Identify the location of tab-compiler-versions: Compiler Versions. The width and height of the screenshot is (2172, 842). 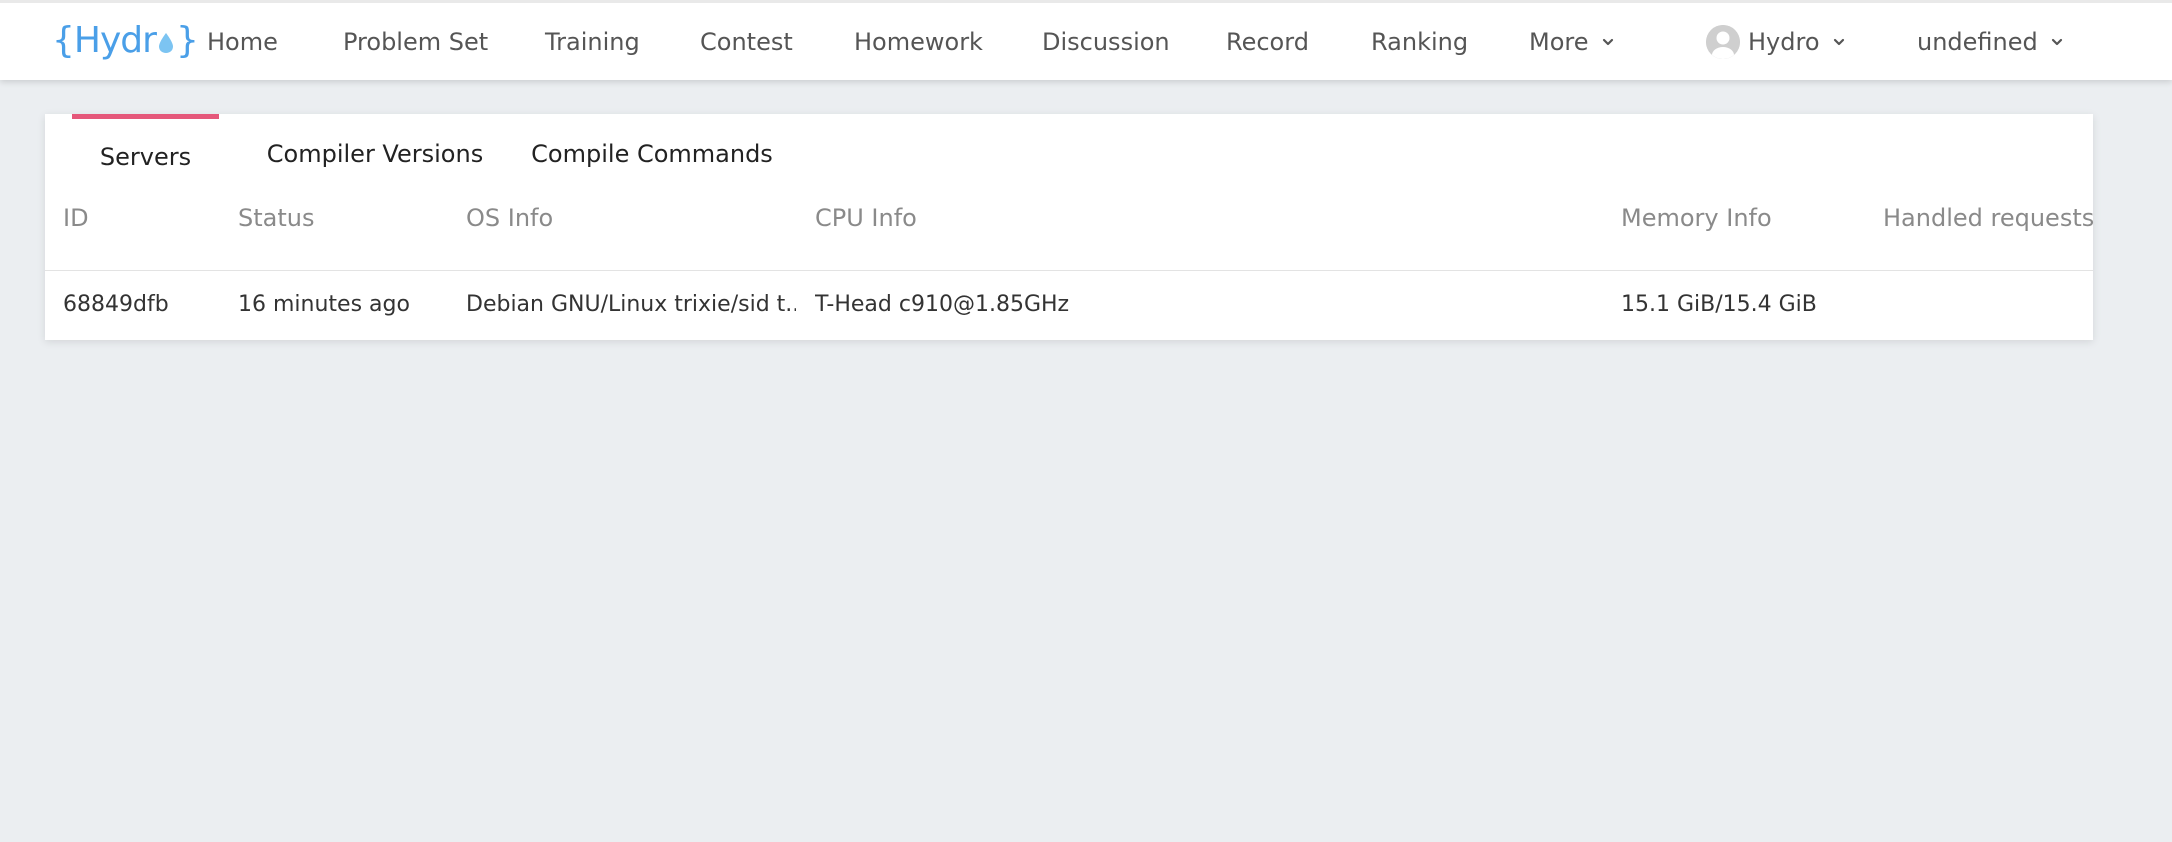
(375, 154).